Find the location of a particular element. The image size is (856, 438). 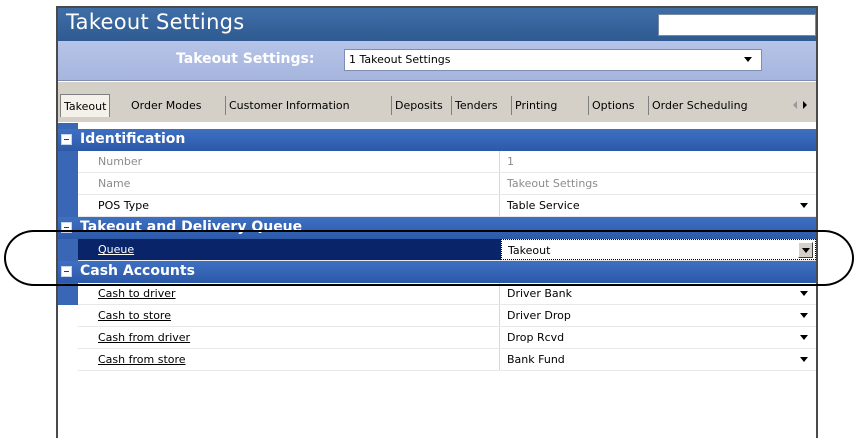

tab-printing: Printing is located at coordinates (535, 105).